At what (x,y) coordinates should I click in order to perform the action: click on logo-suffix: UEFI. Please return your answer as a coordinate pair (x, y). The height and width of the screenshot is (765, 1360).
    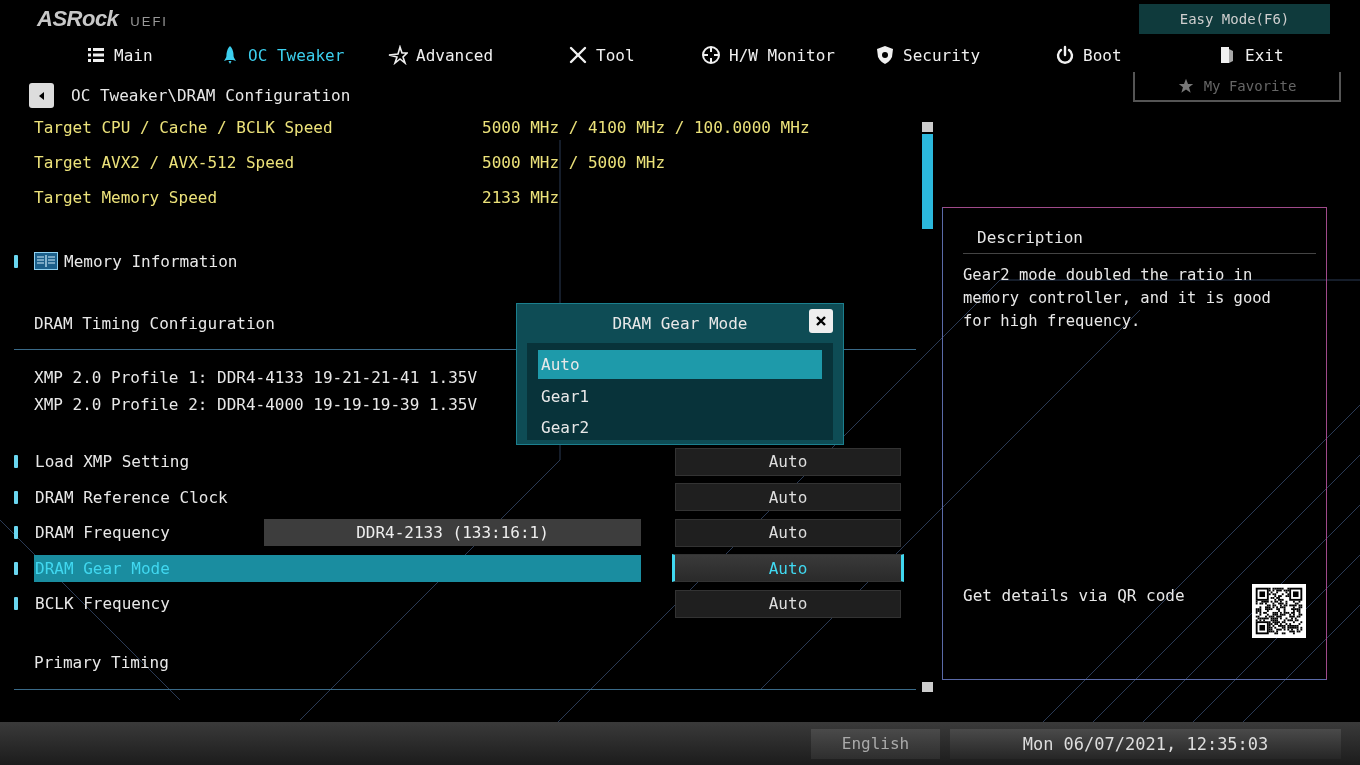
    Looking at the image, I should click on (149, 21).